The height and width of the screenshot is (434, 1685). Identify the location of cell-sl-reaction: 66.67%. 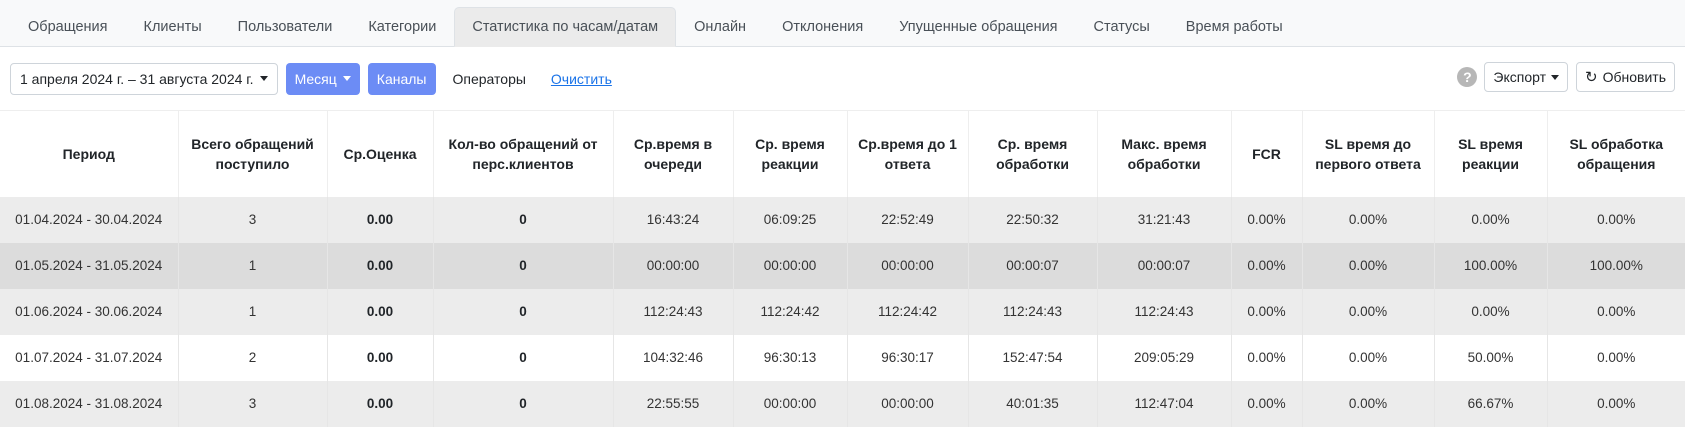
(1491, 403).